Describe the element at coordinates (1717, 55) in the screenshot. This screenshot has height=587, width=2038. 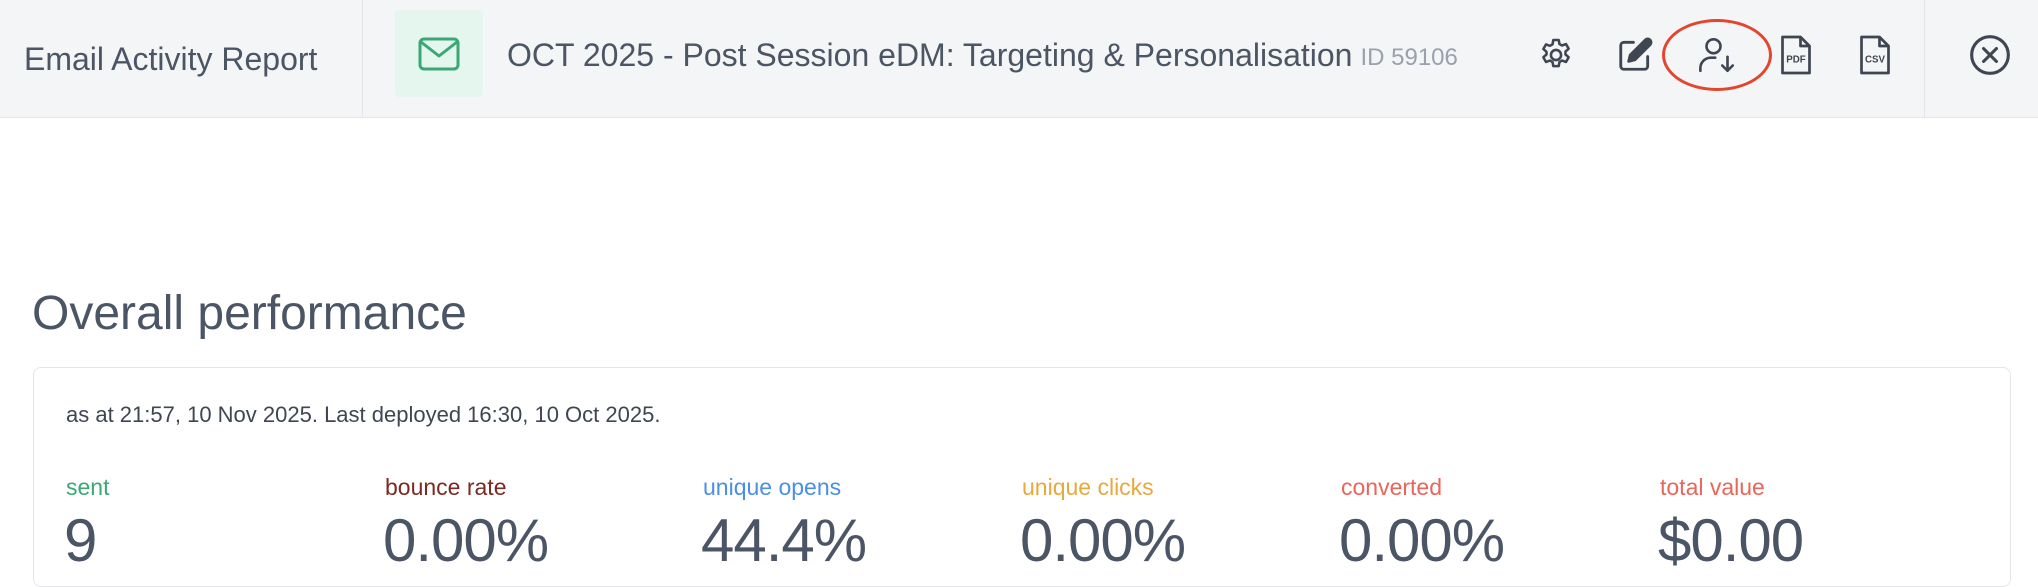
I see `user-download-icon` at that location.